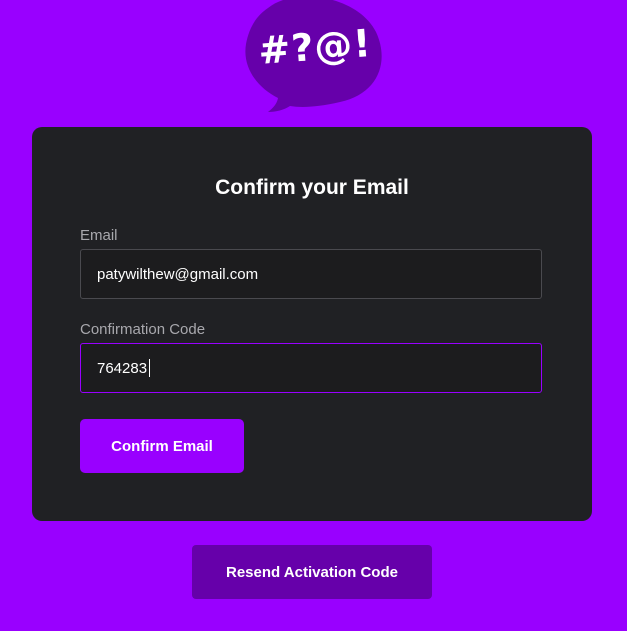 The width and height of the screenshot is (627, 631). Describe the element at coordinates (315, 47) in the screenshot. I see `logo-symbols: #?@!` at that location.